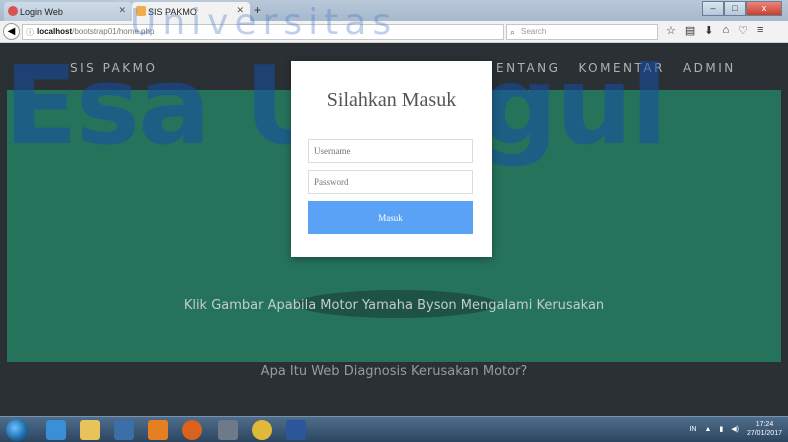  What do you see at coordinates (760, 30) in the screenshot?
I see `menu-icon: ≡` at bounding box center [760, 30].